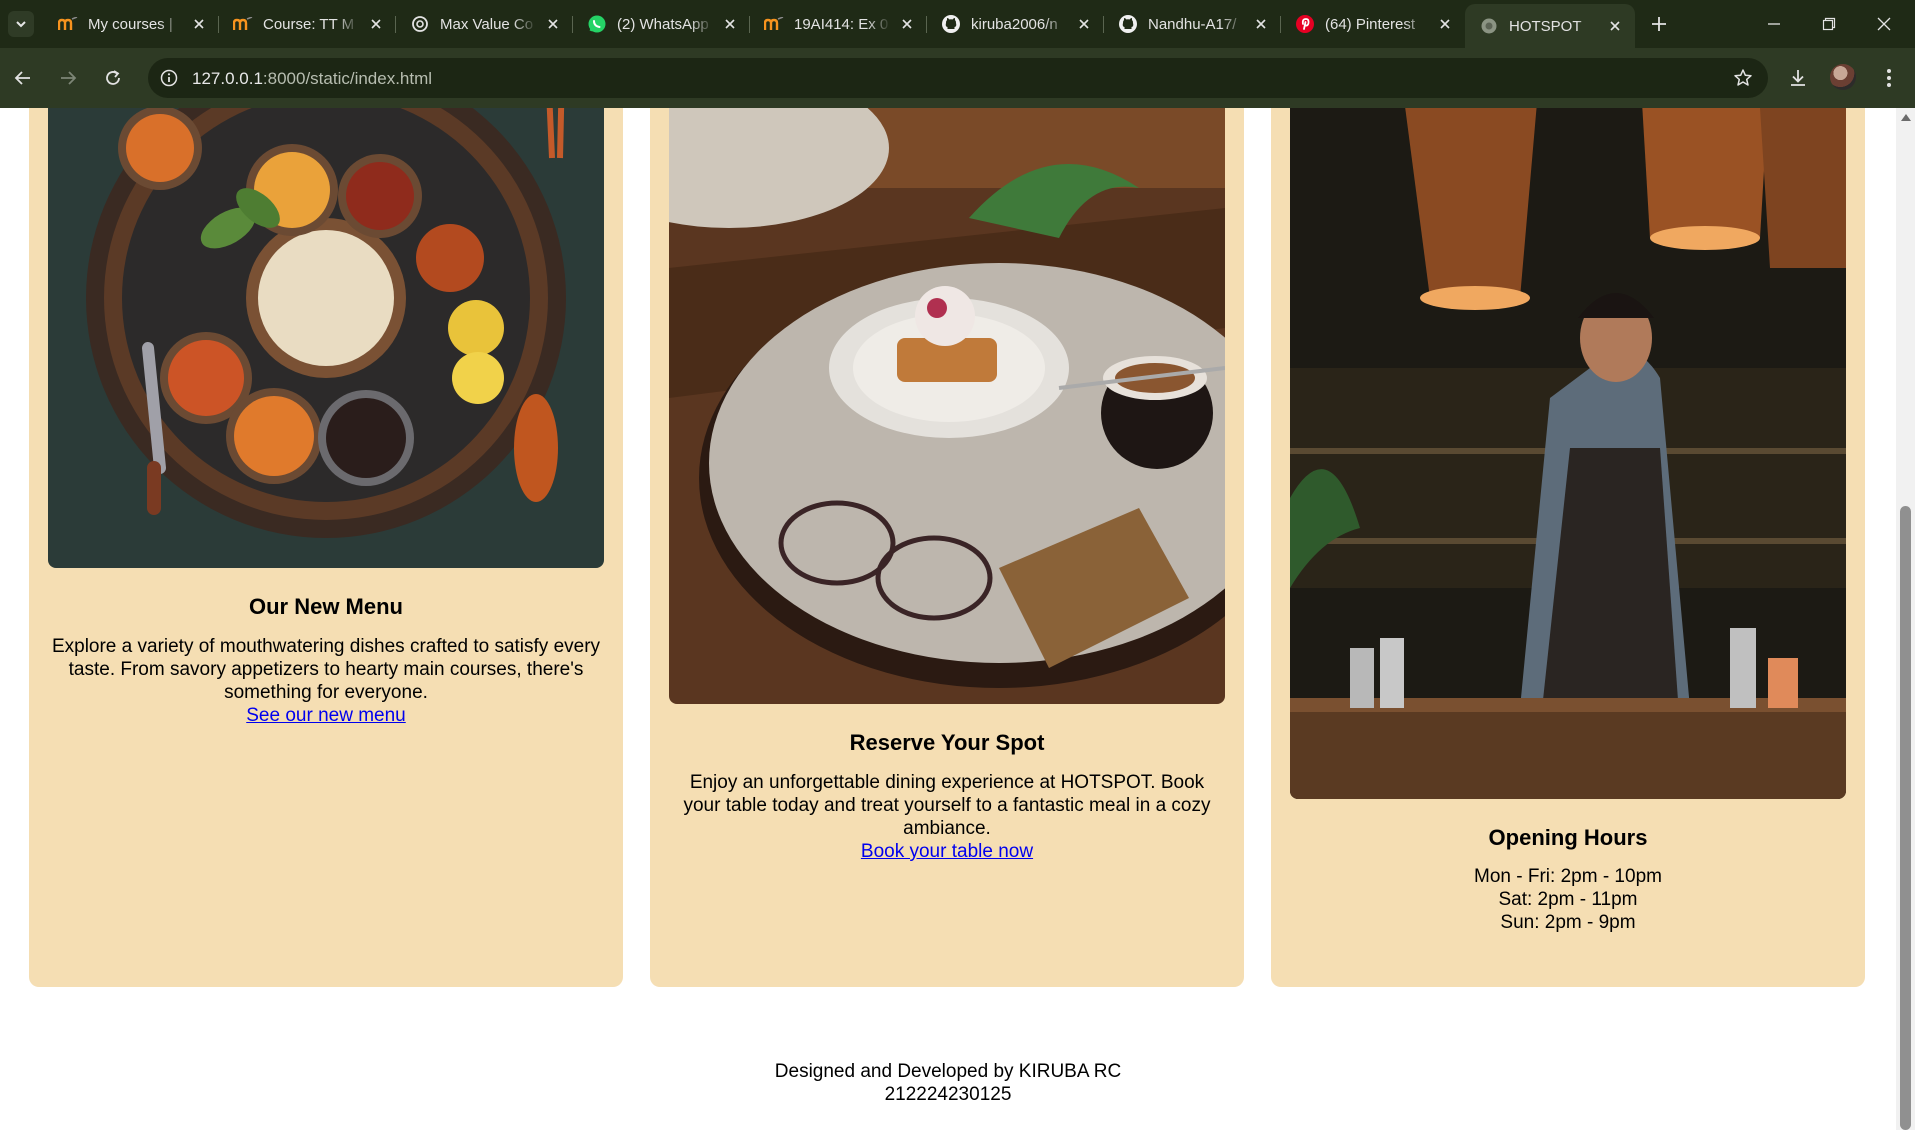 This screenshot has height=1130, width=1915. I want to click on tab-whatsapp: (2) WhatsApp, so click(661, 24).